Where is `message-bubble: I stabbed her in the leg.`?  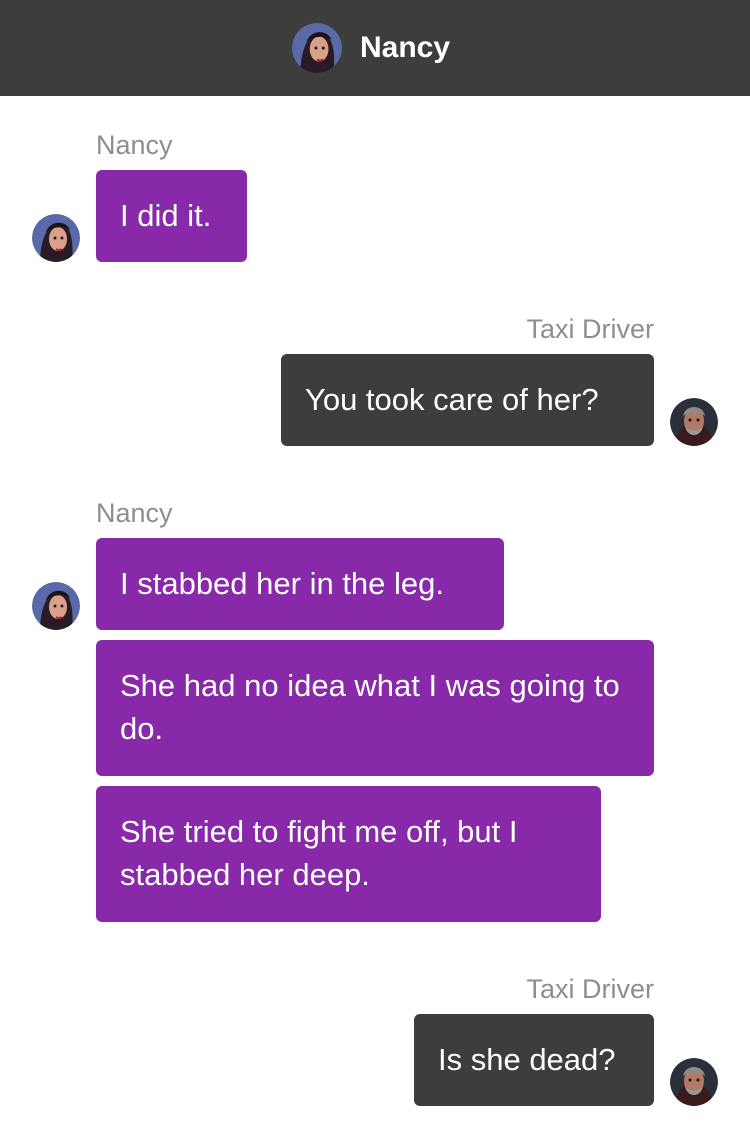 message-bubble: I stabbed her in the leg. is located at coordinates (300, 584).